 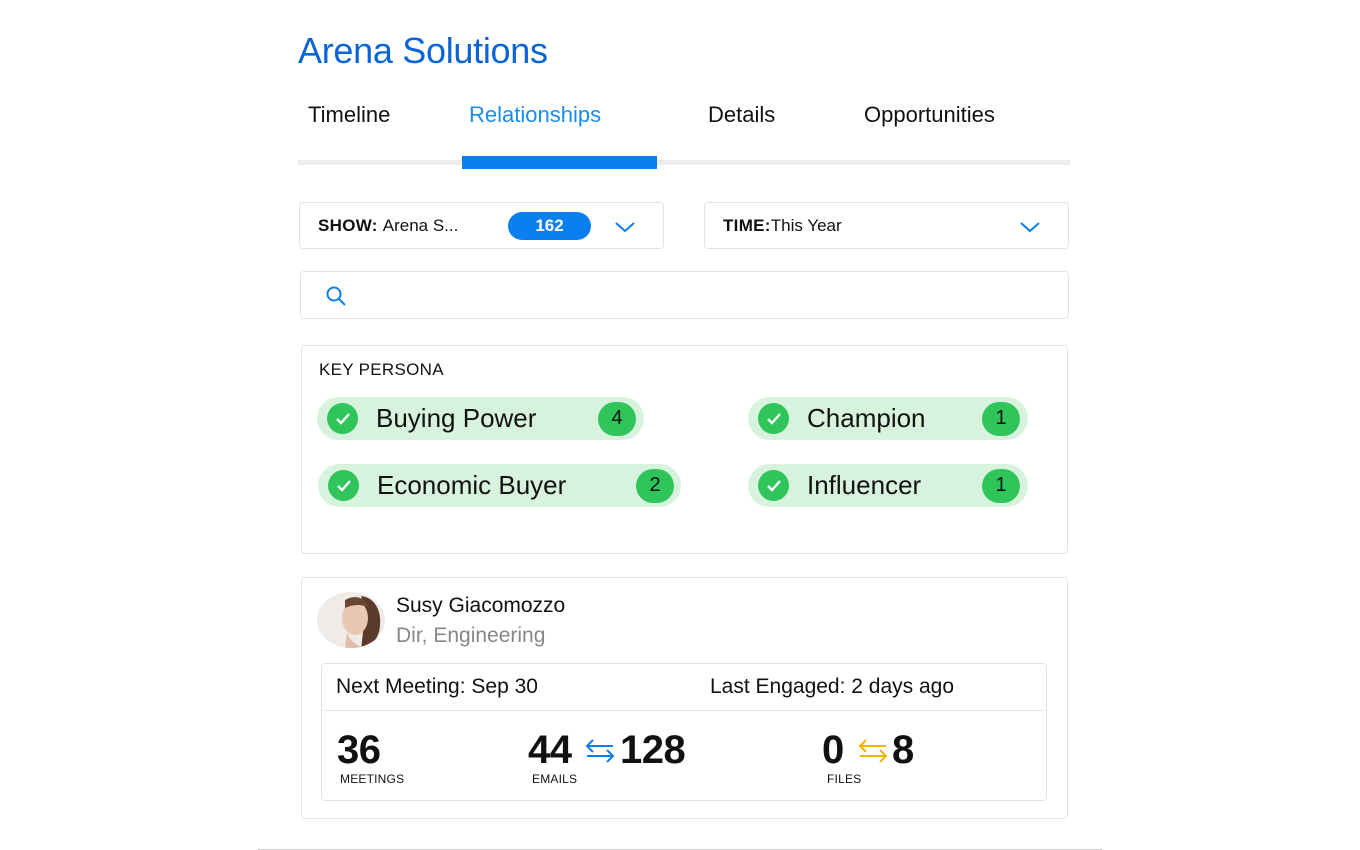 I want to click on files-label: FILES, so click(x=844, y=779).